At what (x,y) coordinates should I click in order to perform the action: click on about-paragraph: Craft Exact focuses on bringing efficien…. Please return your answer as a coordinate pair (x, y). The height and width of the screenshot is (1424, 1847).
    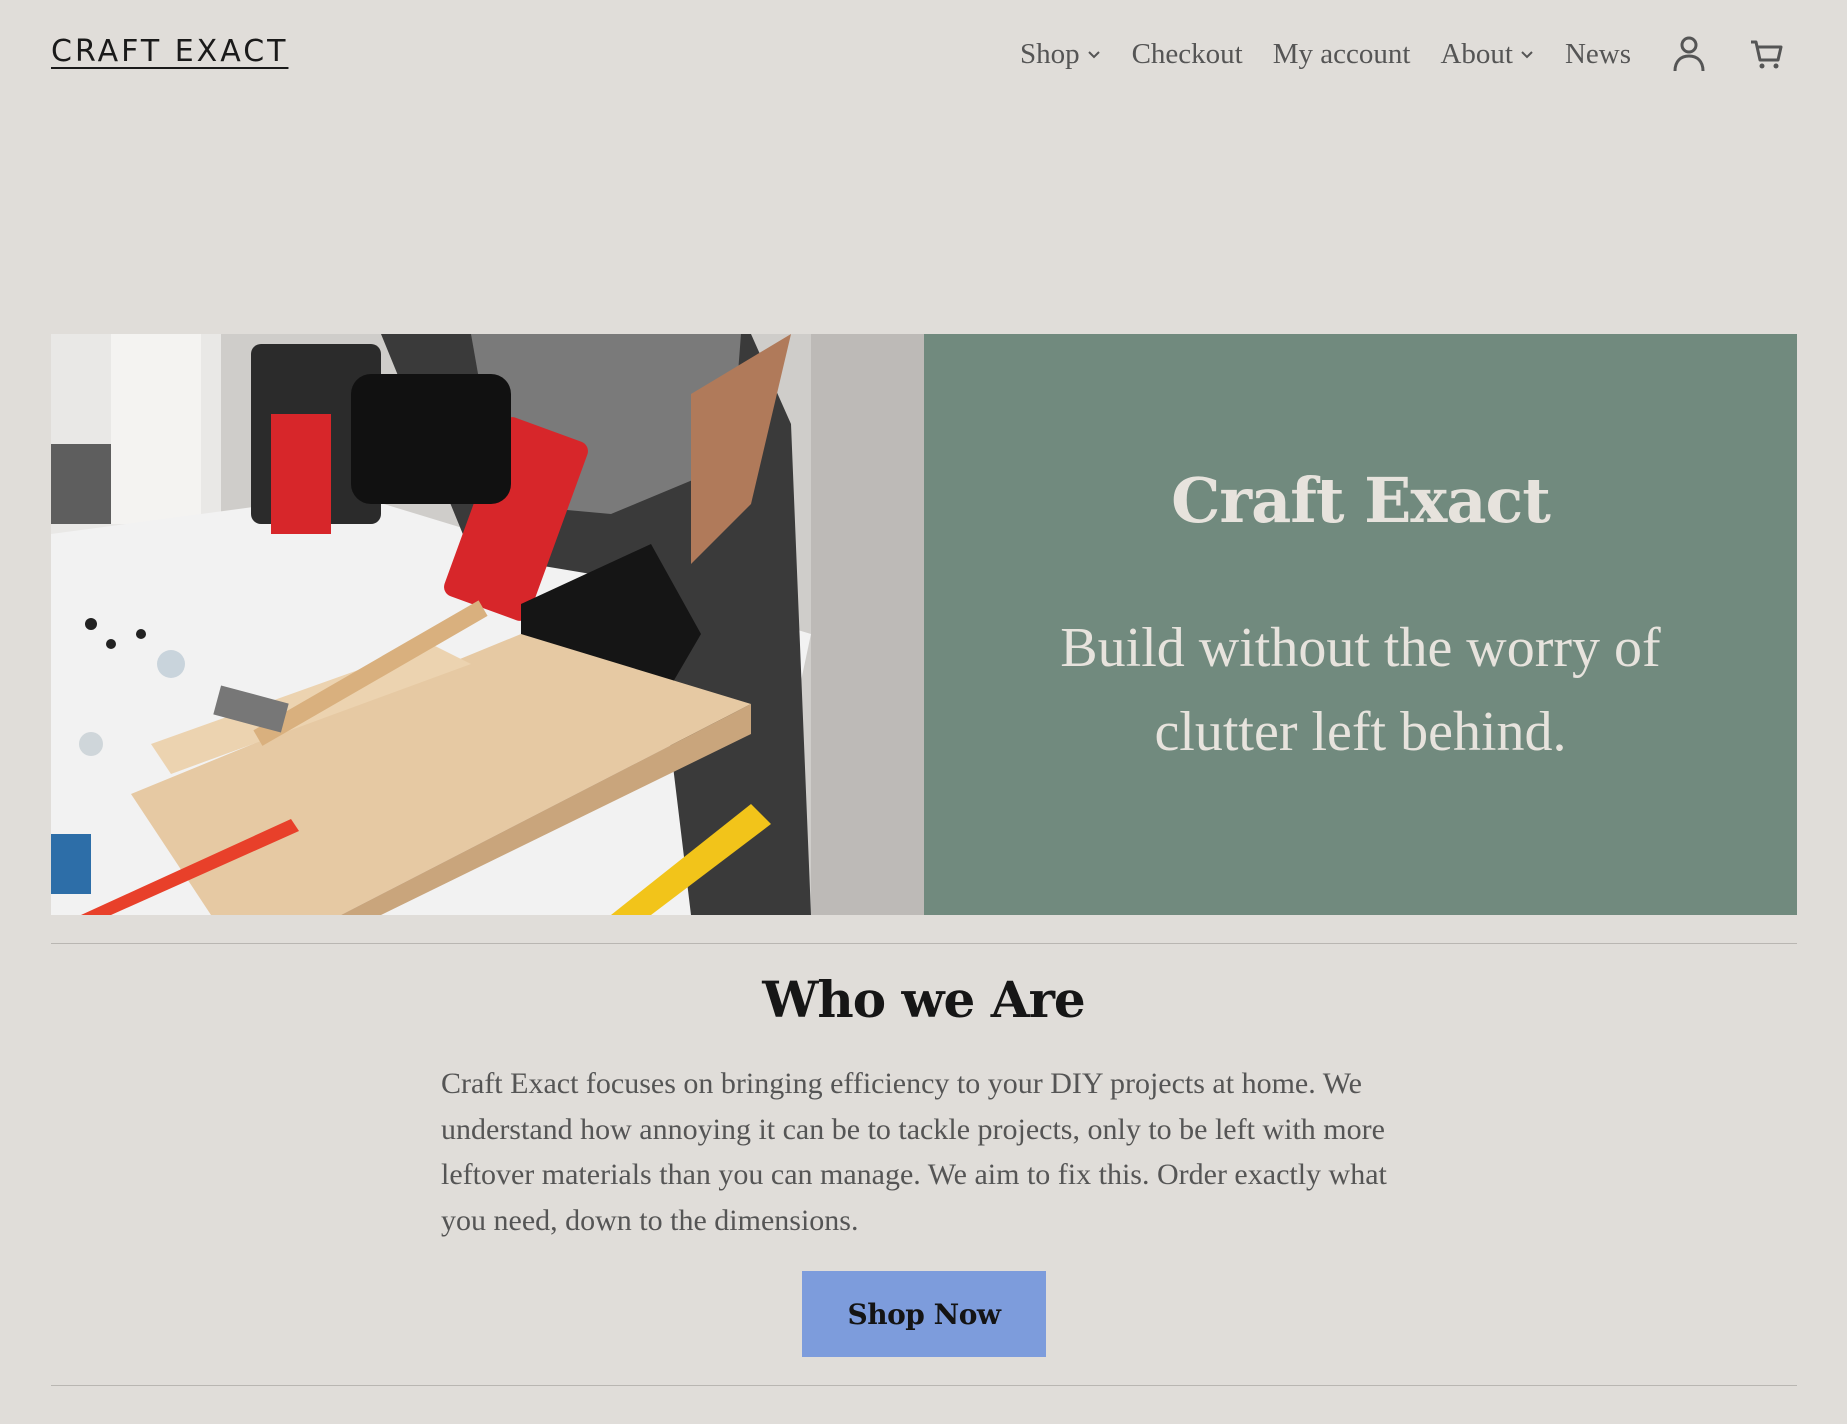
    Looking at the image, I should click on (914, 1152).